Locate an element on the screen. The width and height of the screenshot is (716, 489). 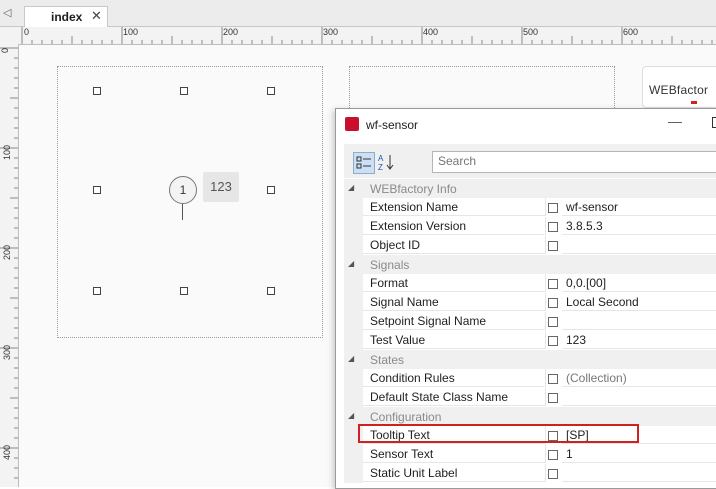
property-name: Extension Version is located at coordinates (454, 226).